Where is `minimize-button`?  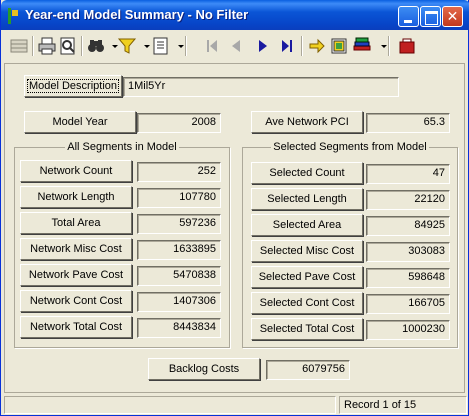 minimize-button is located at coordinates (408, 16).